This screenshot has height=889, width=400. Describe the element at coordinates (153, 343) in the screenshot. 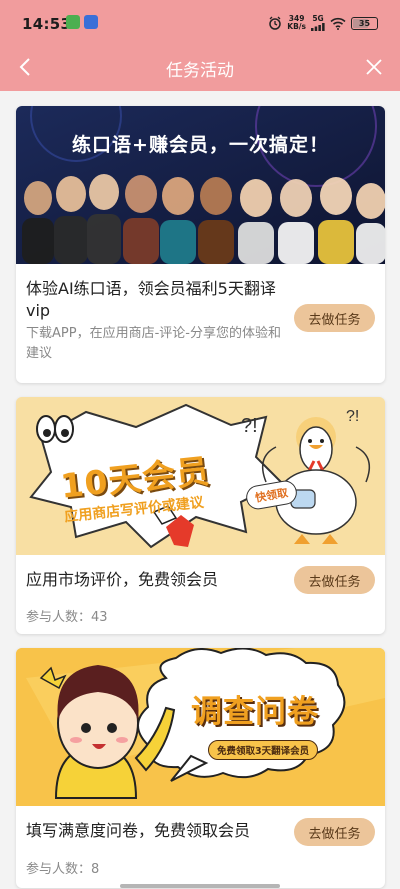

I see `task-description: 下载APP，在应用商店-评论-分享您的体验和建议` at that location.